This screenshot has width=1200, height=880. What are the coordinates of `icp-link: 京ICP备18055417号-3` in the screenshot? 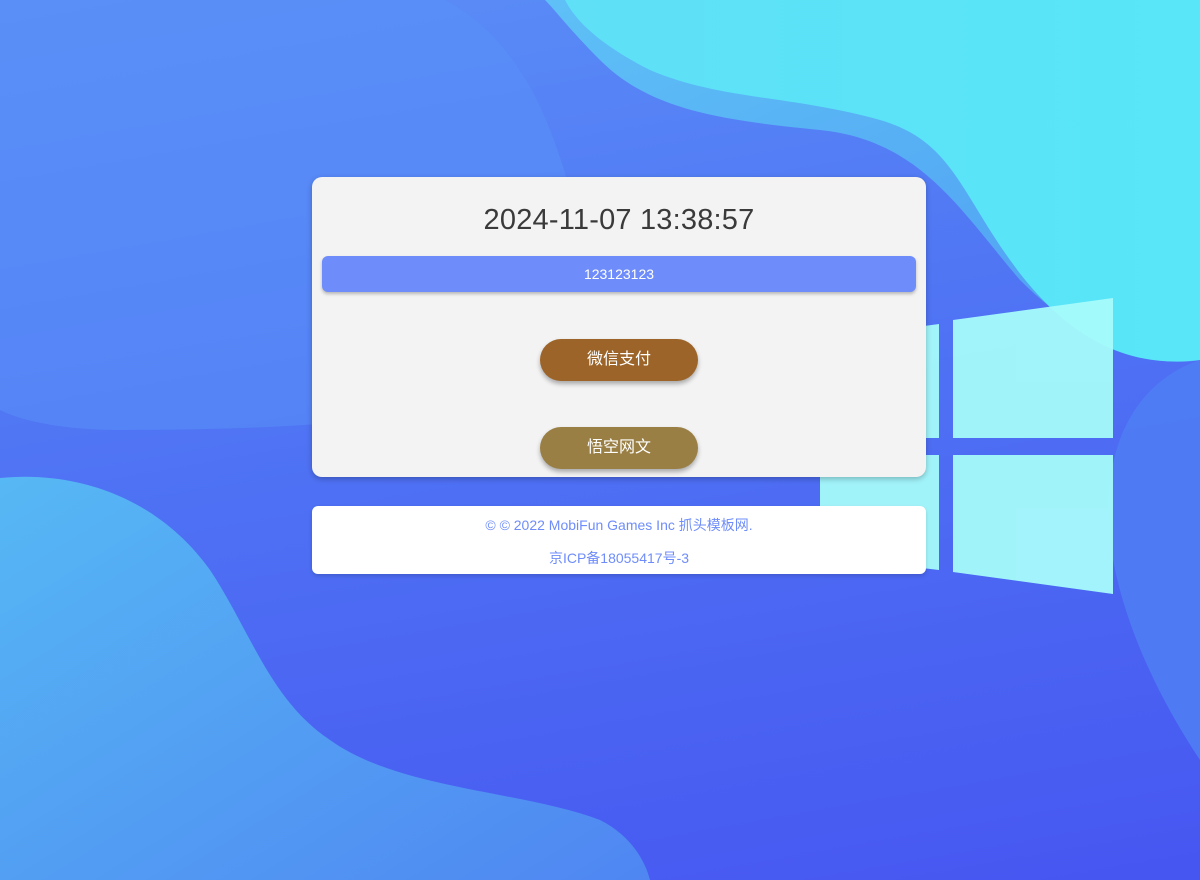 It's located at (619, 558).